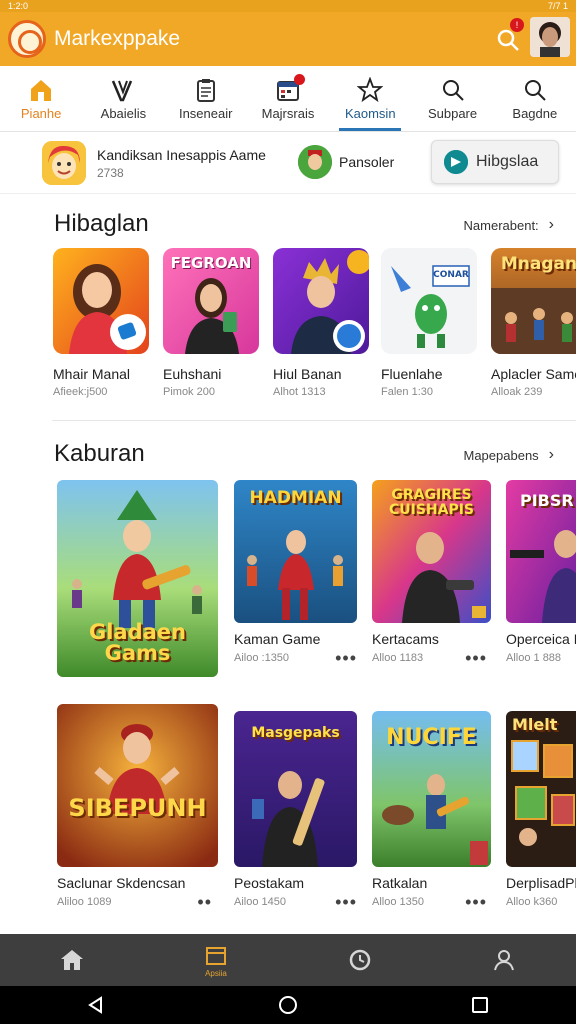  Describe the element at coordinates (507, 161) in the screenshot. I see `featured-action-label: Hibgslaa` at that location.